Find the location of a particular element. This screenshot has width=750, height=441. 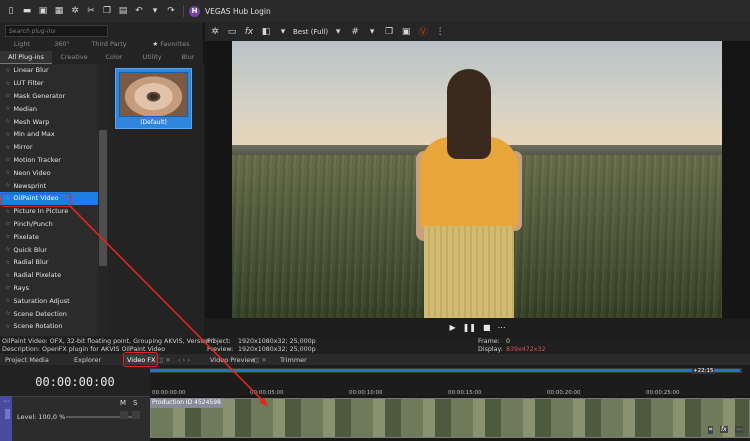

annotation-arrow-line is located at coordinates (167, 304).